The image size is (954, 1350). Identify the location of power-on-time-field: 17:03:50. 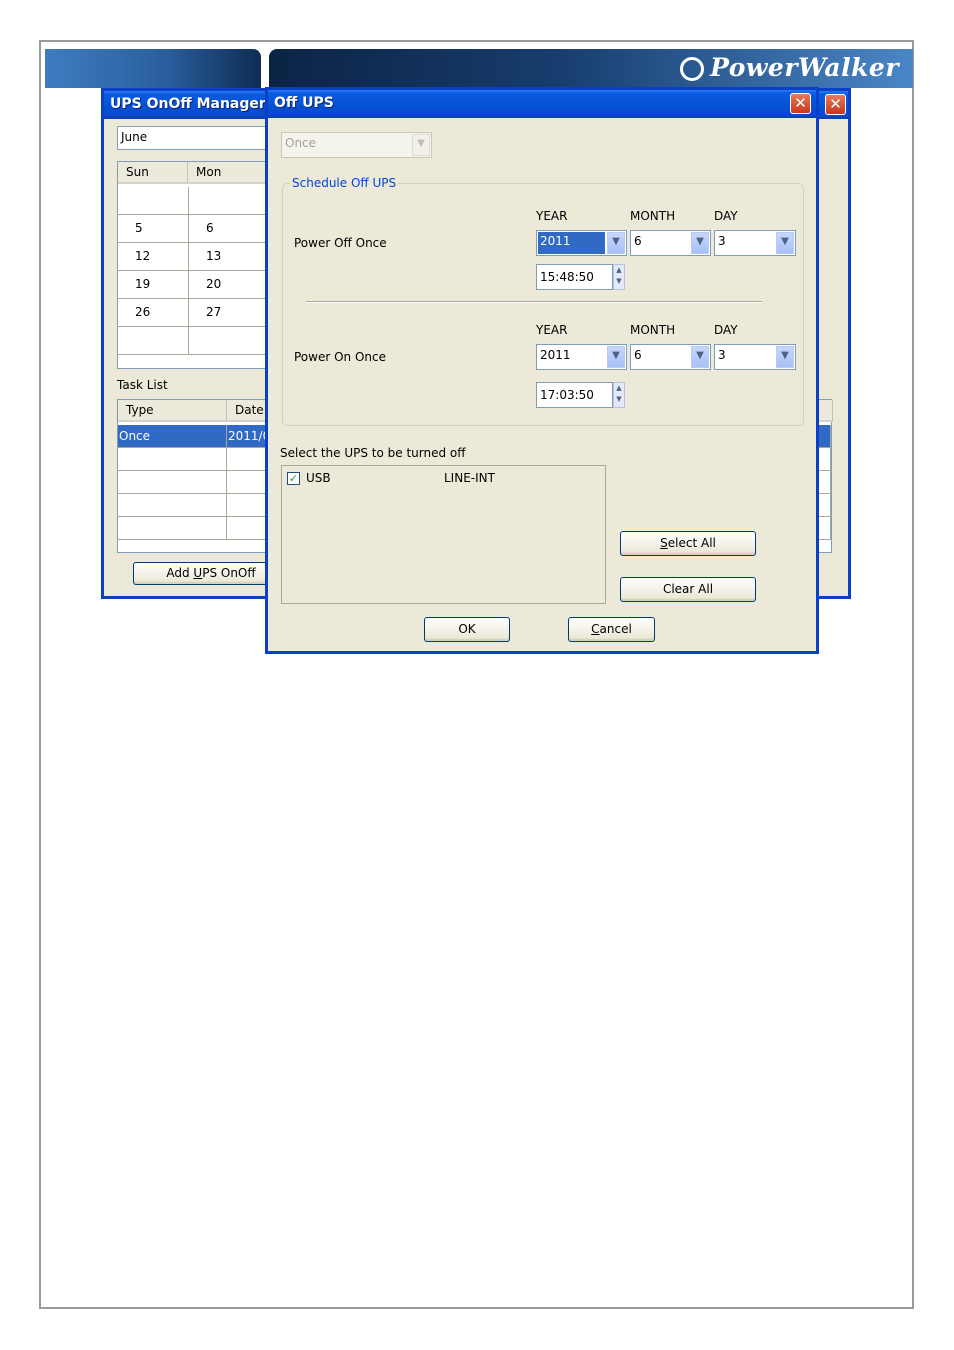
(574, 395).